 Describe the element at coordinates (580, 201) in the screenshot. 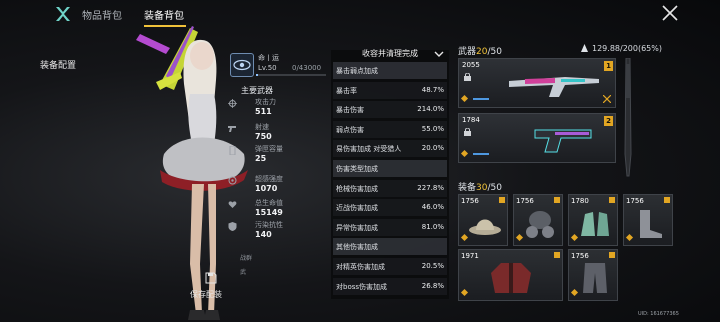

I see `gear-power: 1780` at that location.